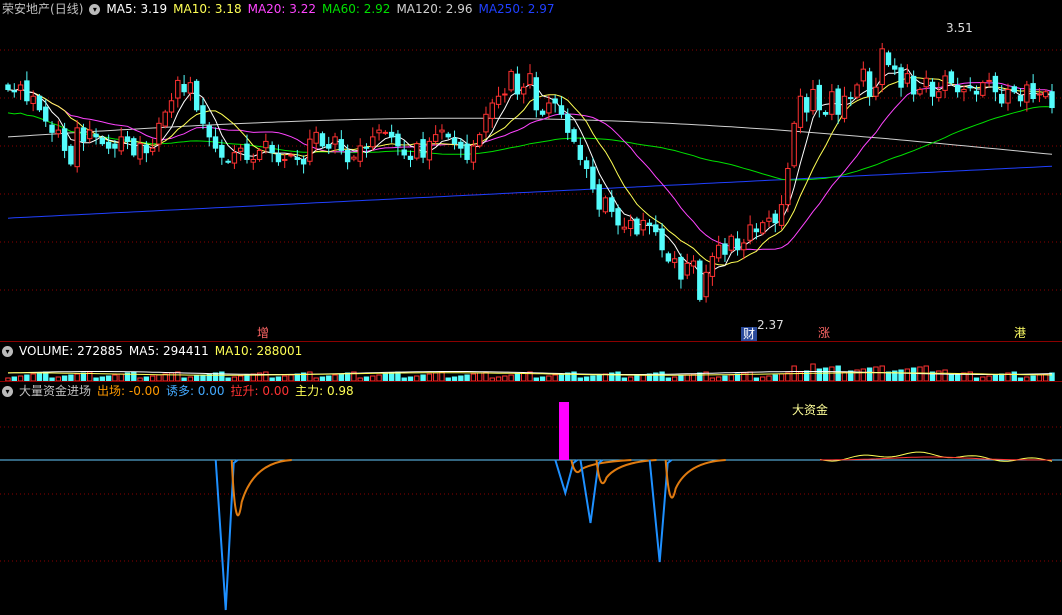 This screenshot has width=1062, height=615. Describe the element at coordinates (1020, 333) in the screenshot. I see `event-tag-gang: 港` at that location.